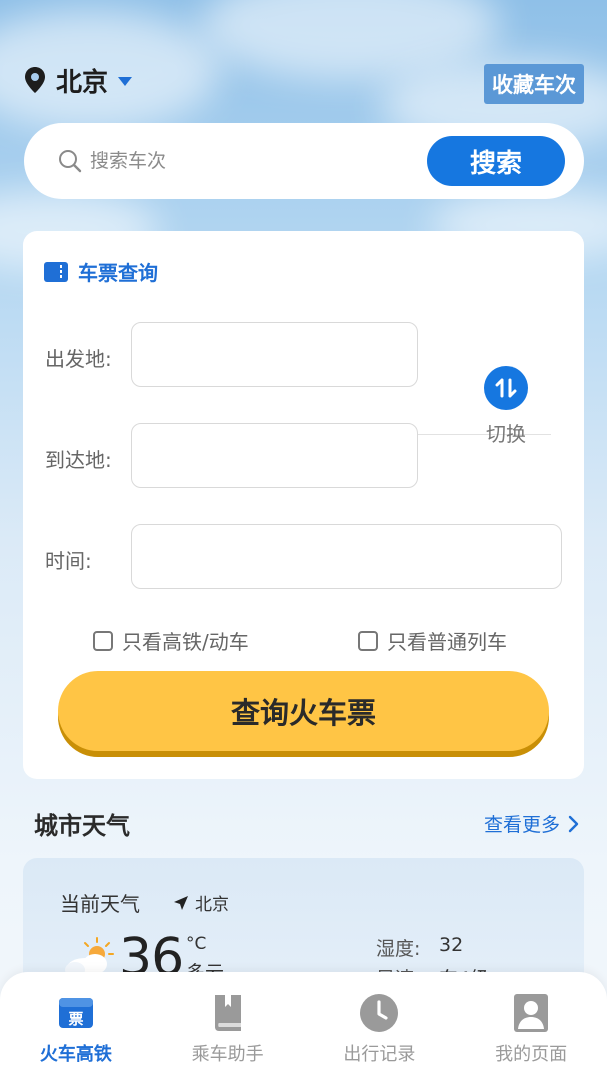 The image size is (607, 1080). What do you see at coordinates (78, 359) in the screenshot?
I see `departure-label: 出发地:` at bounding box center [78, 359].